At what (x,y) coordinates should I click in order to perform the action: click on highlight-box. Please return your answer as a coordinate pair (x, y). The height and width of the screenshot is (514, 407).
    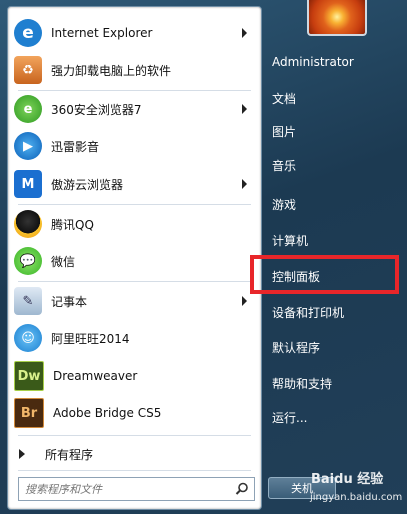
    Looking at the image, I should click on (324, 274).